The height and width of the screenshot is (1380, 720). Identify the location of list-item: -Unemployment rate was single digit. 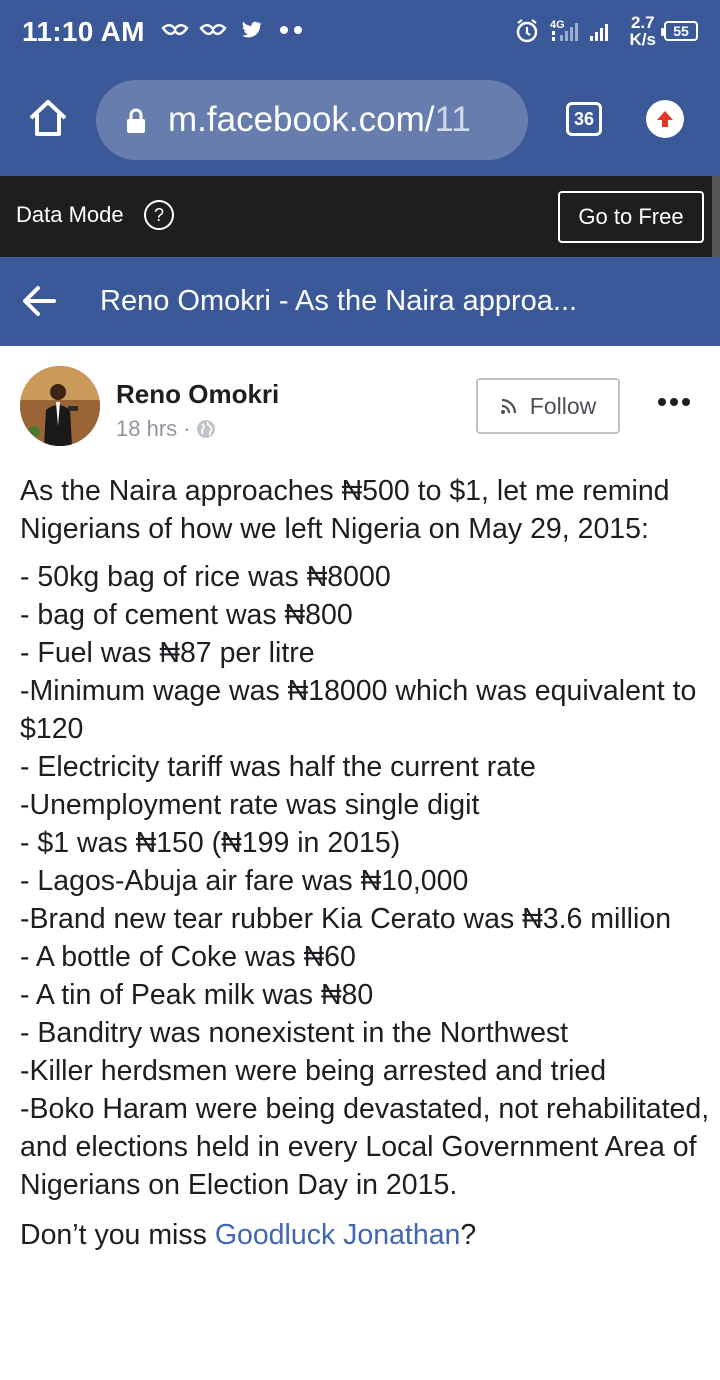
(250, 805).